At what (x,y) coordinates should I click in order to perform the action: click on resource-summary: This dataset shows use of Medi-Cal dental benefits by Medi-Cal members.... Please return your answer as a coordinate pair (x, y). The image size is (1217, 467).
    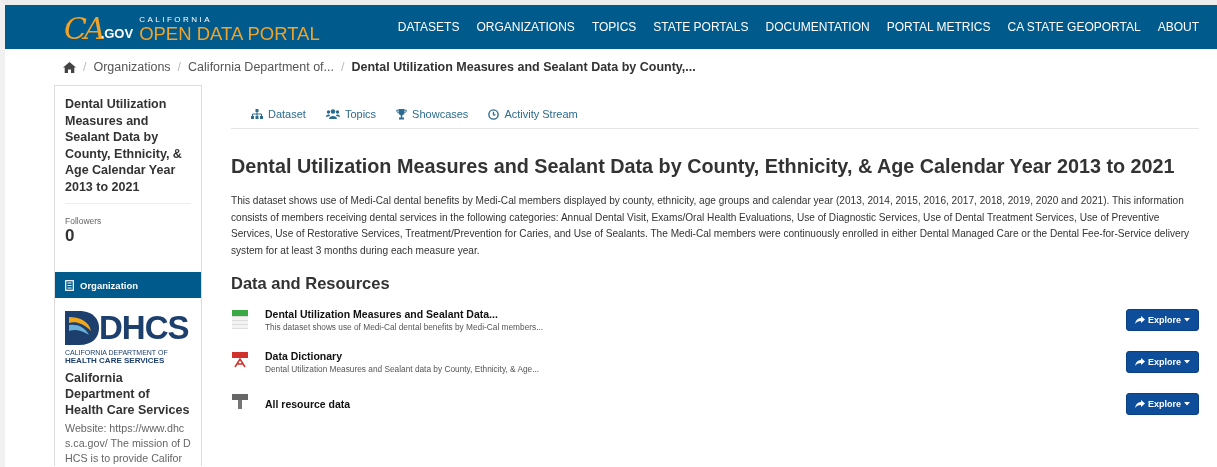
    Looking at the image, I should click on (404, 327).